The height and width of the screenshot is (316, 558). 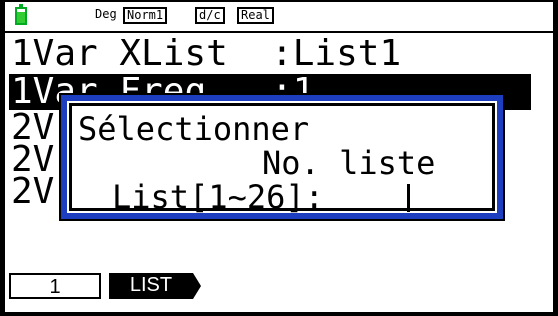 I want to click on f1-key-1: 1, so click(x=55, y=286).